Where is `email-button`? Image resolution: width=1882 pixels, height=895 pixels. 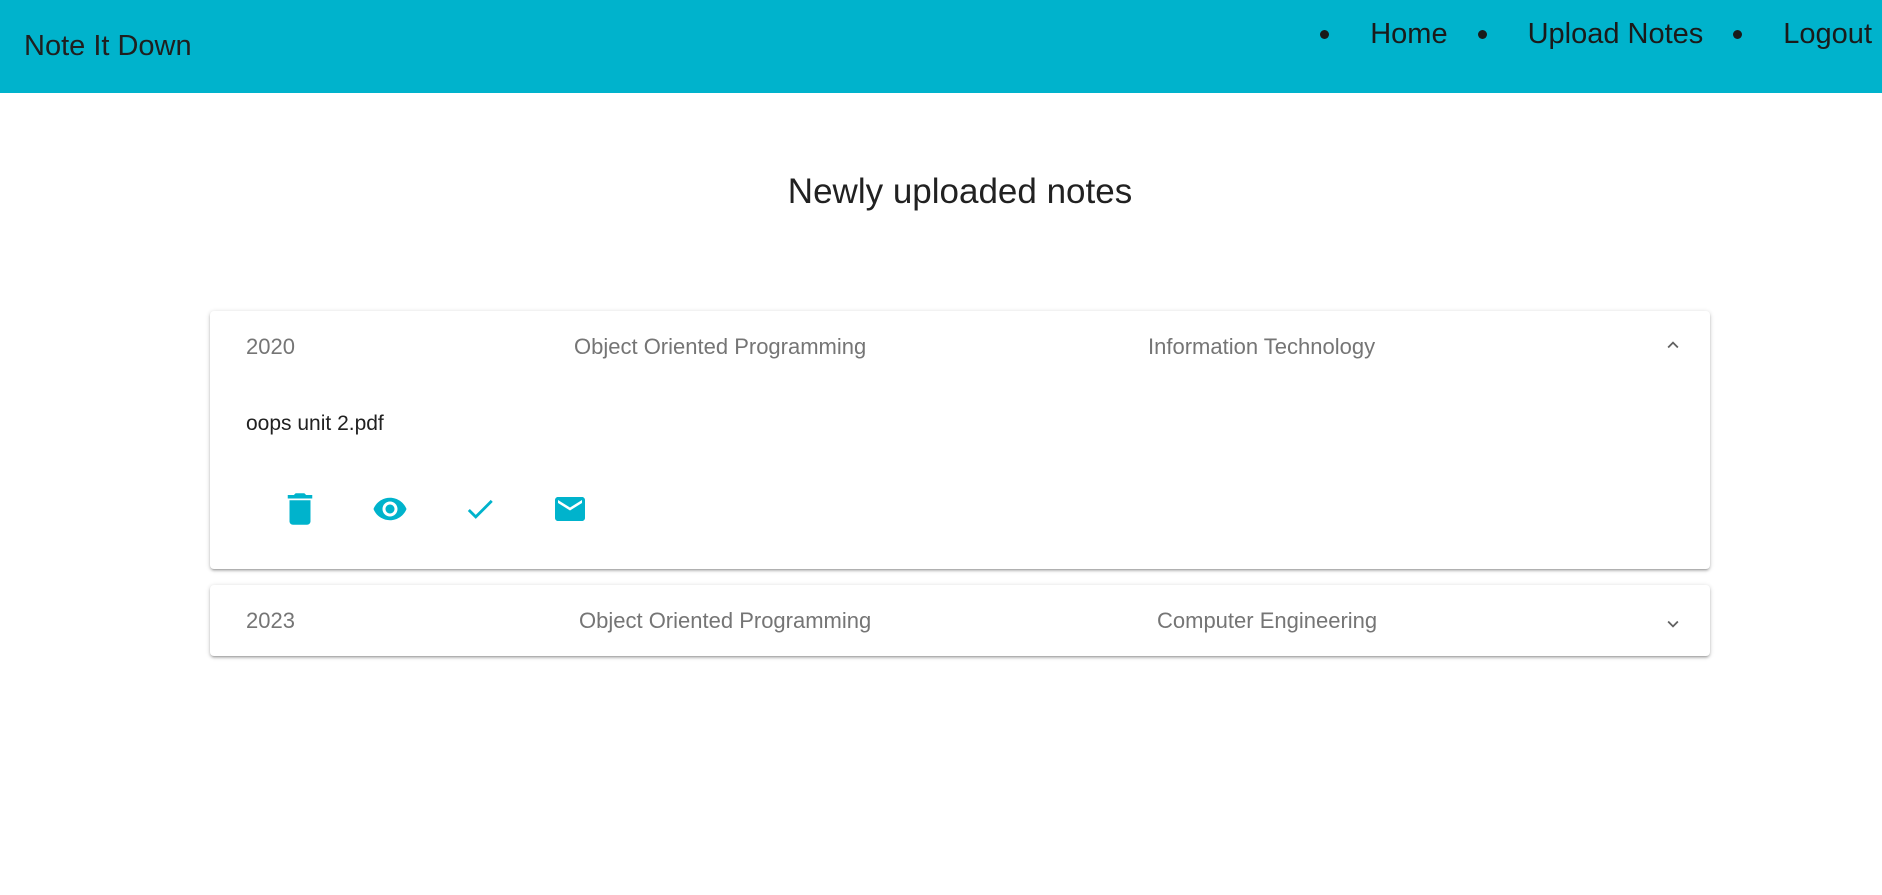 email-button is located at coordinates (570, 509).